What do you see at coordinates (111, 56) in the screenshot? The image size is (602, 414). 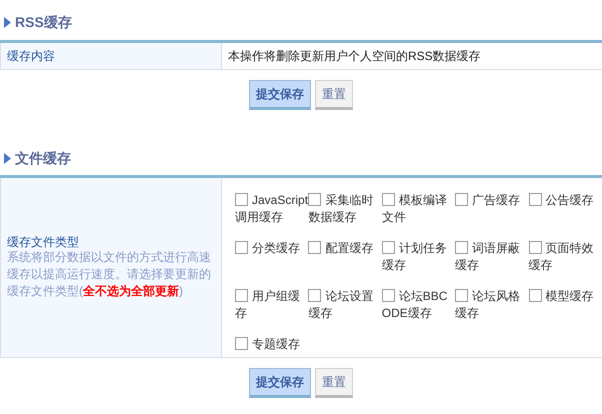 I see `row-label: 缓存内容` at bounding box center [111, 56].